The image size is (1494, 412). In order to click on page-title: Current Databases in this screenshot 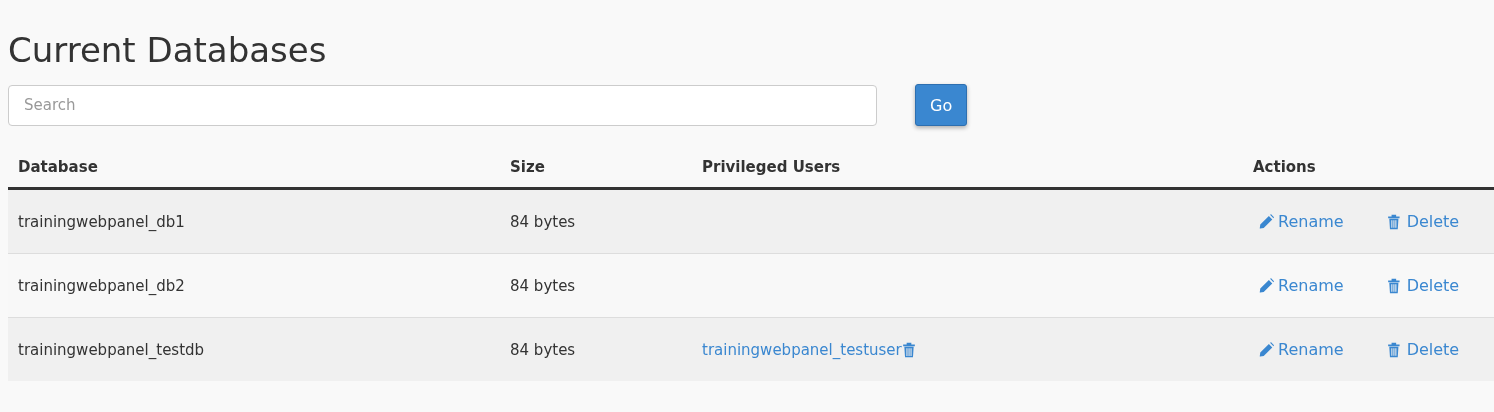, I will do `click(167, 50)`.